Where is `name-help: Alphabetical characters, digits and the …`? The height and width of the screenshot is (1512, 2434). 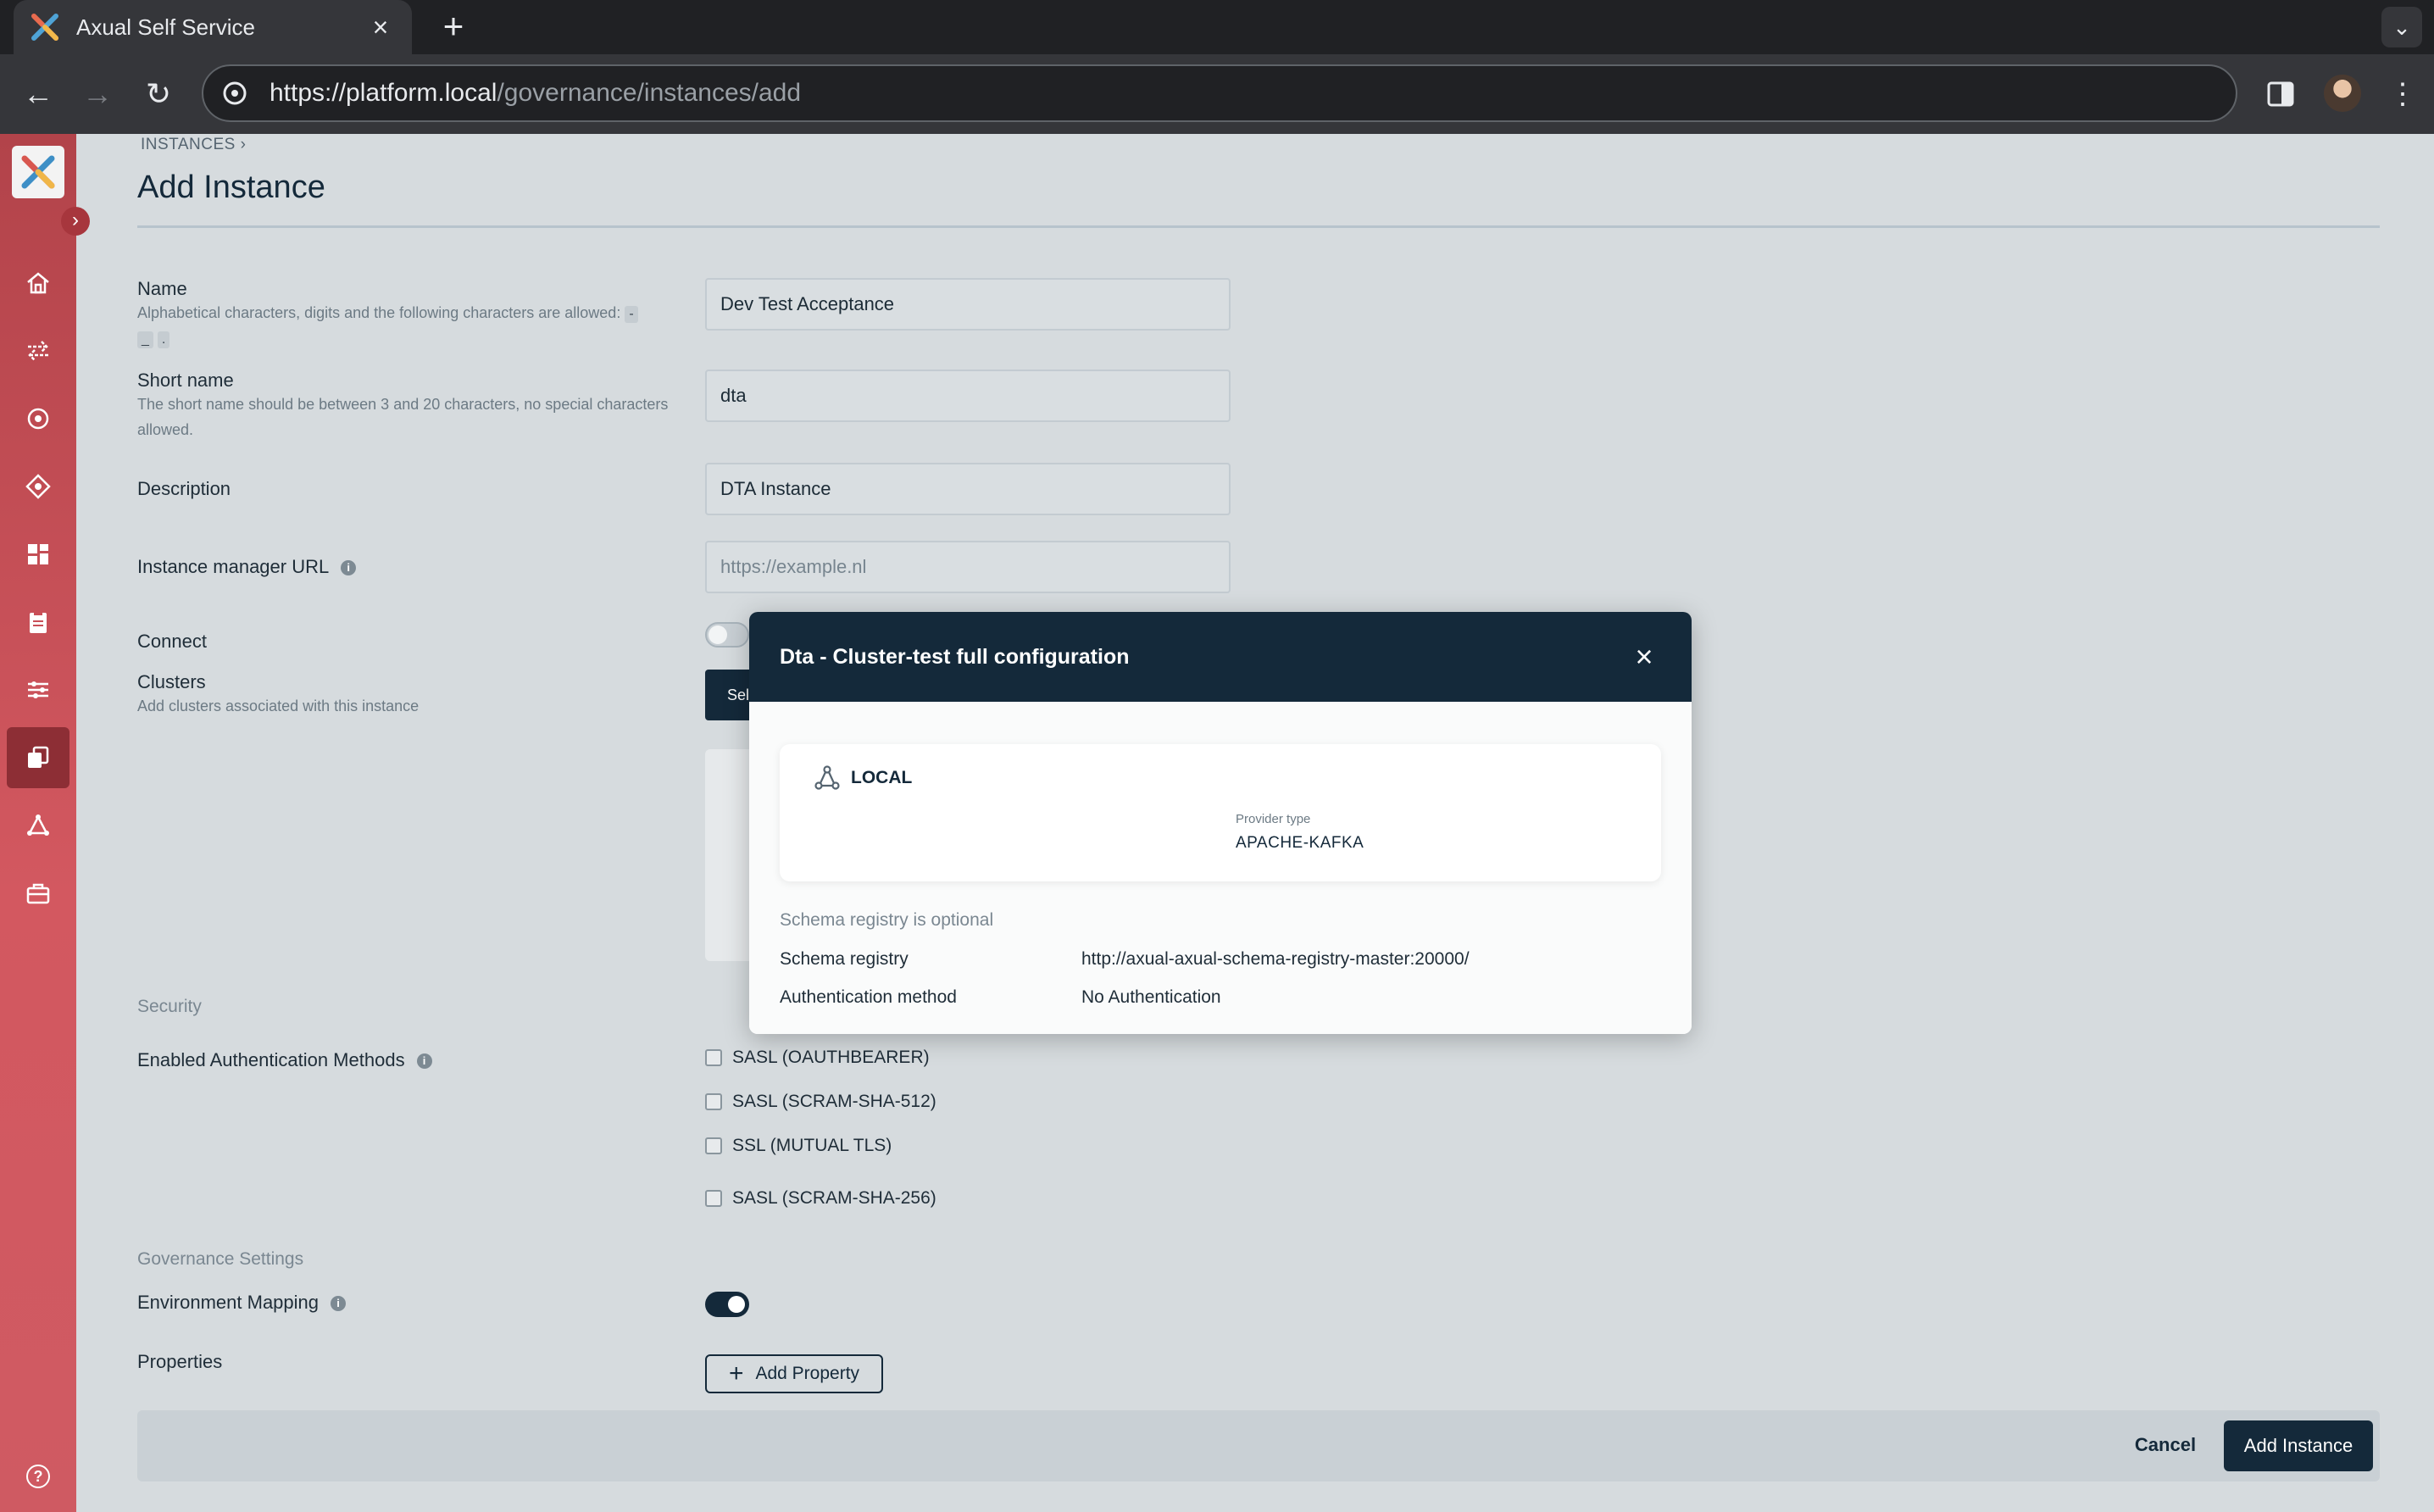
name-help: Alphabetical characters, digits and the … is located at coordinates (408, 326).